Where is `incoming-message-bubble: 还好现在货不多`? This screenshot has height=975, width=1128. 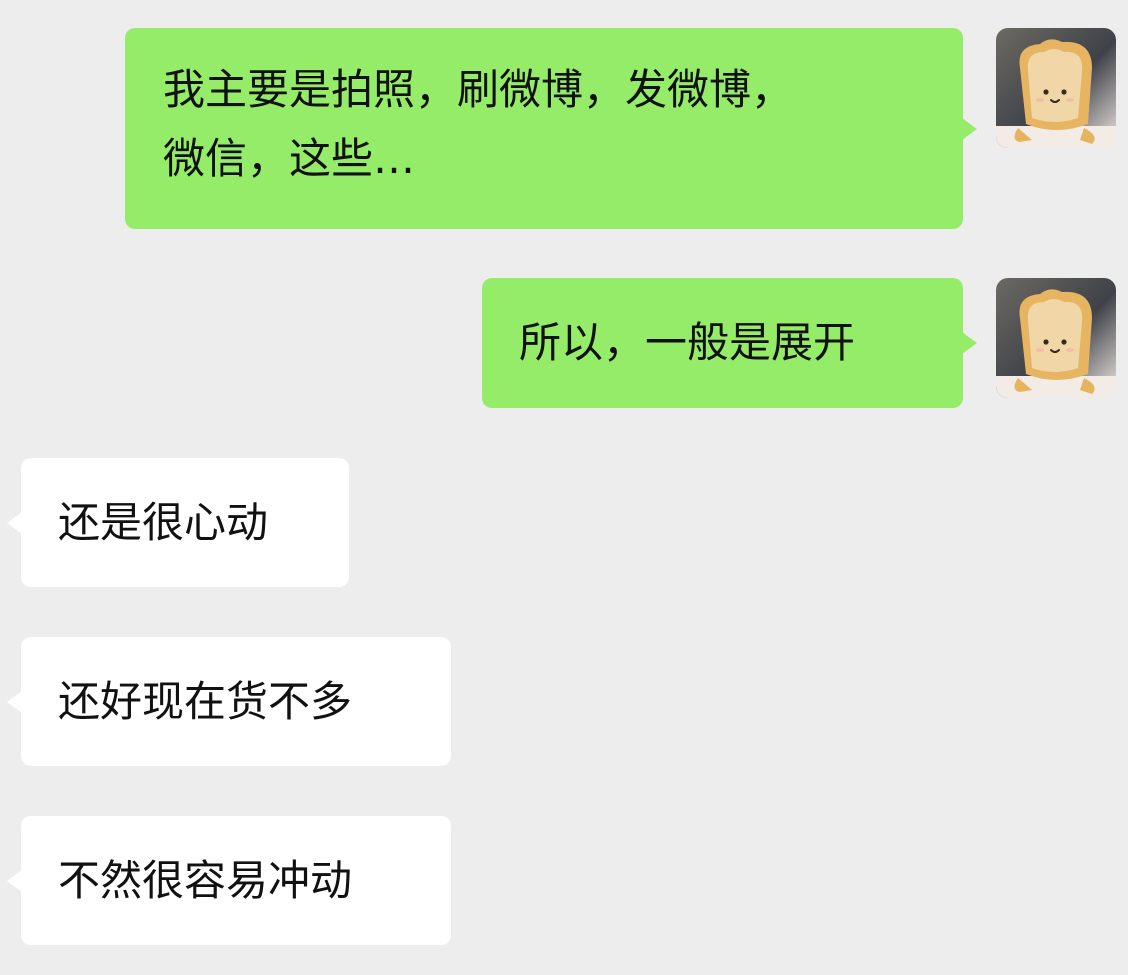
incoming-message-bubble: 还好现在货不多 is located at coordinates (229, 701).